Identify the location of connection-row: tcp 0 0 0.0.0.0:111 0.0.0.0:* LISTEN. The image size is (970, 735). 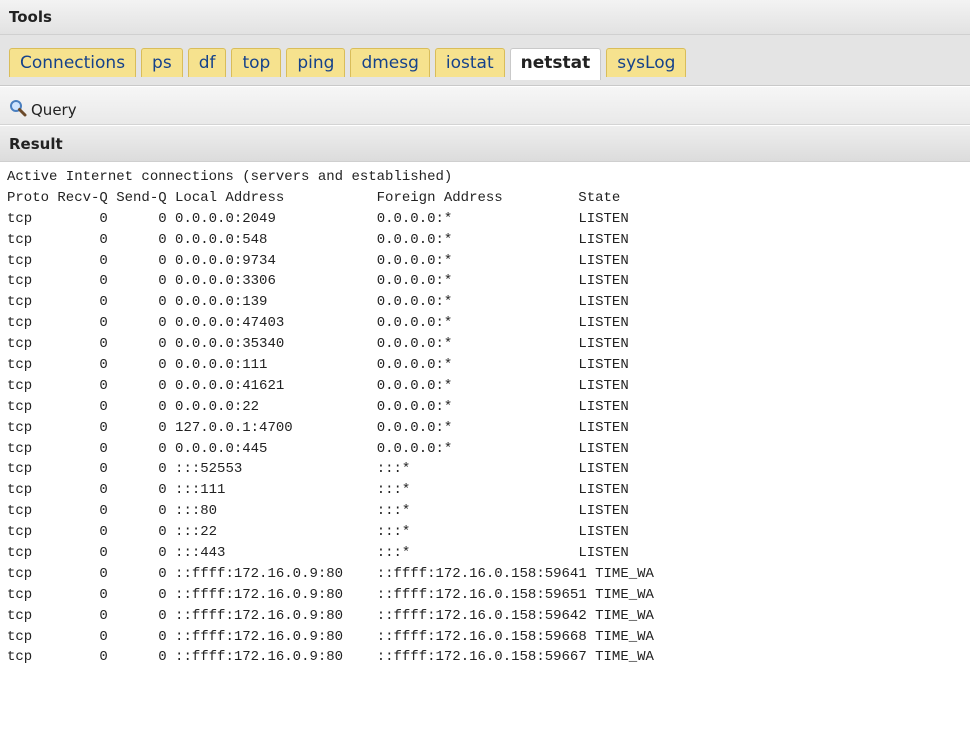
(488, 365).